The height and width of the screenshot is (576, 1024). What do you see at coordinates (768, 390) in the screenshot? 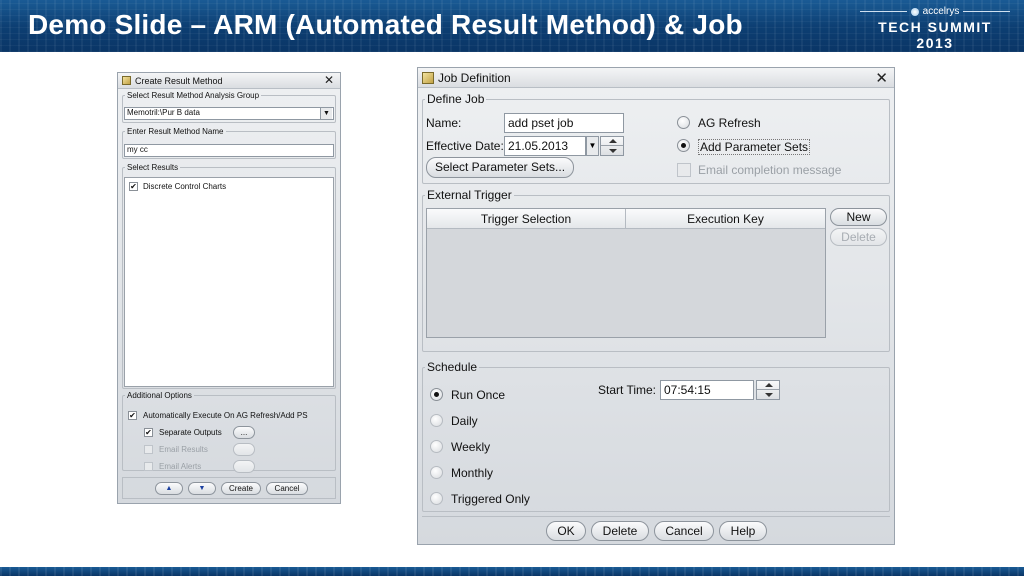
I see `start-time-spinner` at bounding box center [768, 390].